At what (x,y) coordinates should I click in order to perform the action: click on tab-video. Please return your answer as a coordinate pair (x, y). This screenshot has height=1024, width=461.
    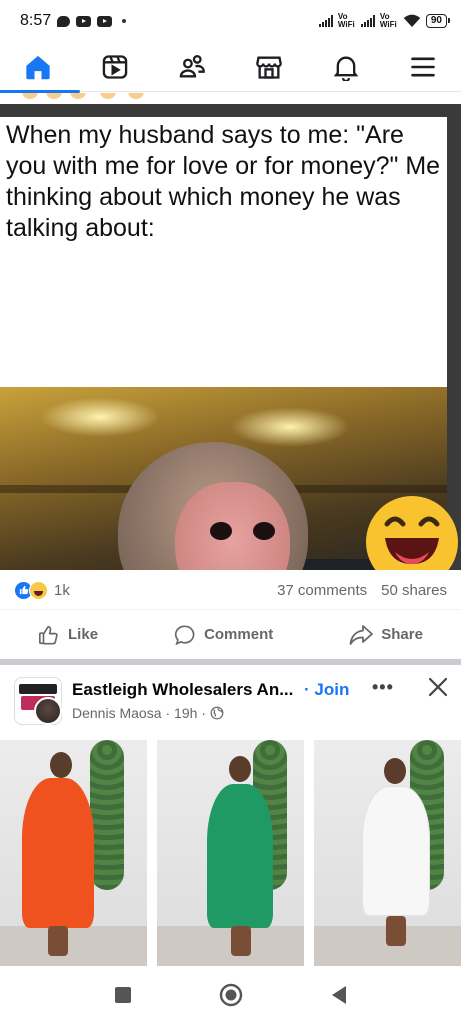
    Looking at the image, I should click on (115, 67).